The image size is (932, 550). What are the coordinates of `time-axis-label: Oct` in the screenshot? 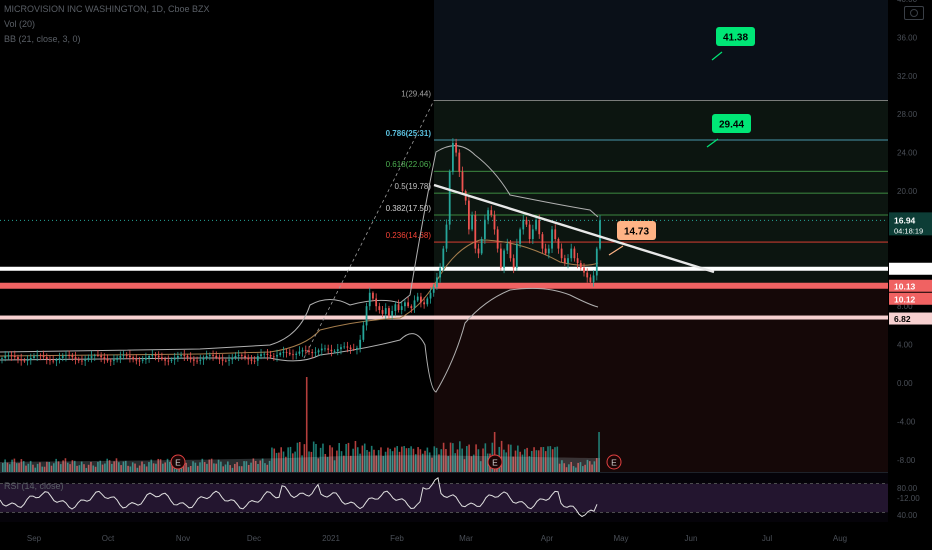 It's located at (108, 538).